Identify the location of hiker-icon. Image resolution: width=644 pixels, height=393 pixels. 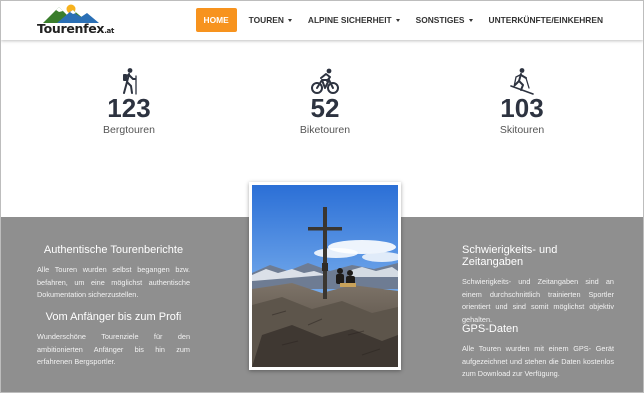
(130, 81).